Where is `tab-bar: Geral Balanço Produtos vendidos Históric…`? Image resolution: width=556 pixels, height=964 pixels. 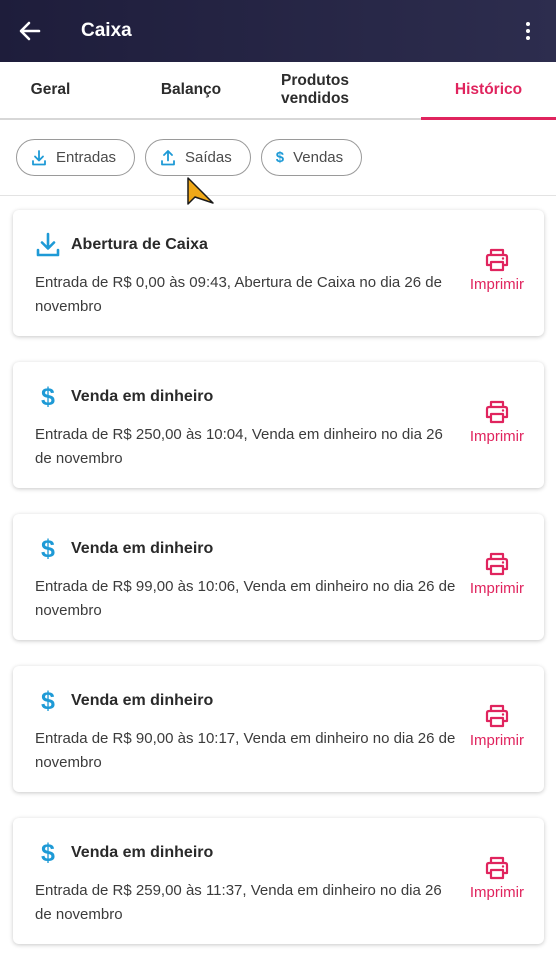
tab-bar: Geral Balanço Produtos vendidos Históric… is located at coordinates (278, 91).